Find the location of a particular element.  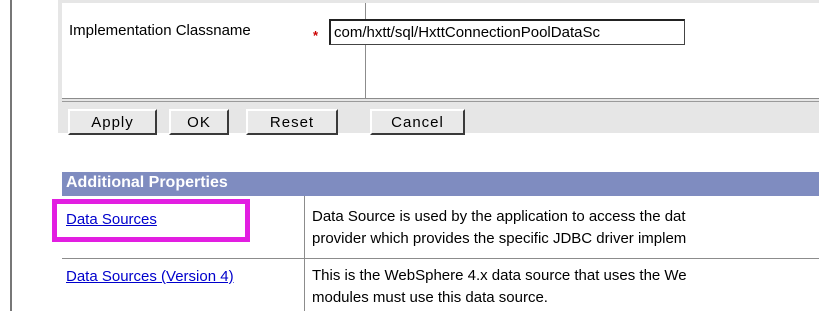

cancel-button: Cancel is located at coordinates (417, 122).